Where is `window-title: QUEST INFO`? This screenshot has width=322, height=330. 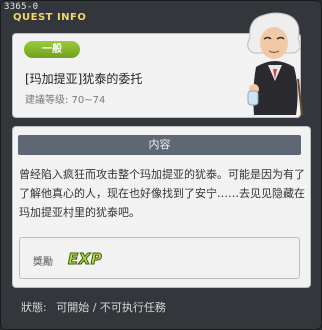 window-title: QUEST INFO is located at coordinates (50, 17).